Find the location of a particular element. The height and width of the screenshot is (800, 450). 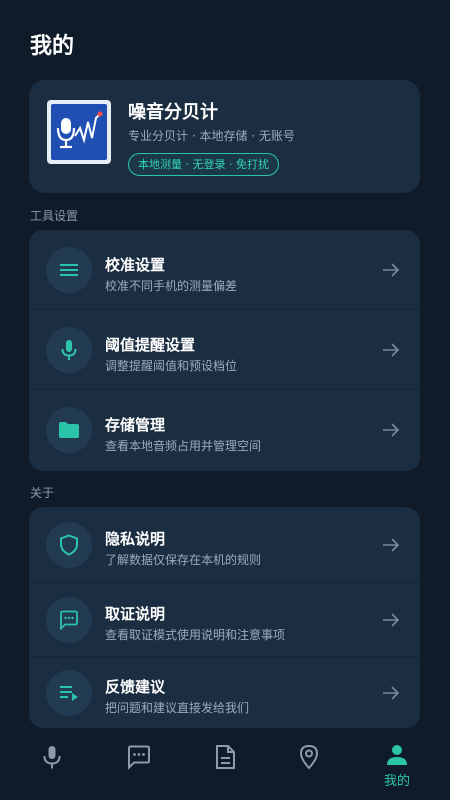

storage-management-item: 存储管理 查看本地音频占用并管理空间 is located at coordinates (224, 430).